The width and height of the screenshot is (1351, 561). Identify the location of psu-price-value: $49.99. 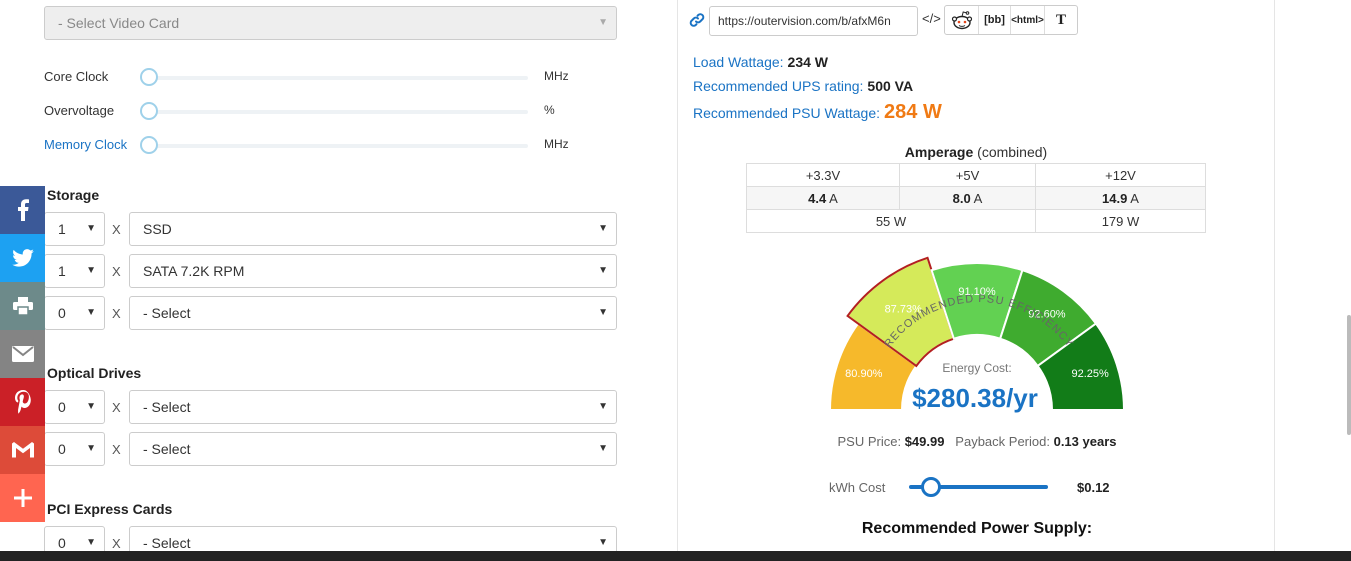
(924, 441).